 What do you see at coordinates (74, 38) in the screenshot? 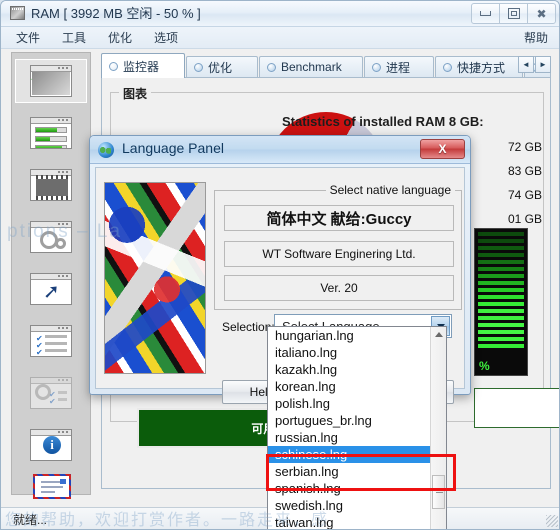
I see `menu-item-tools: 工具` at bounding box center [74, 38].